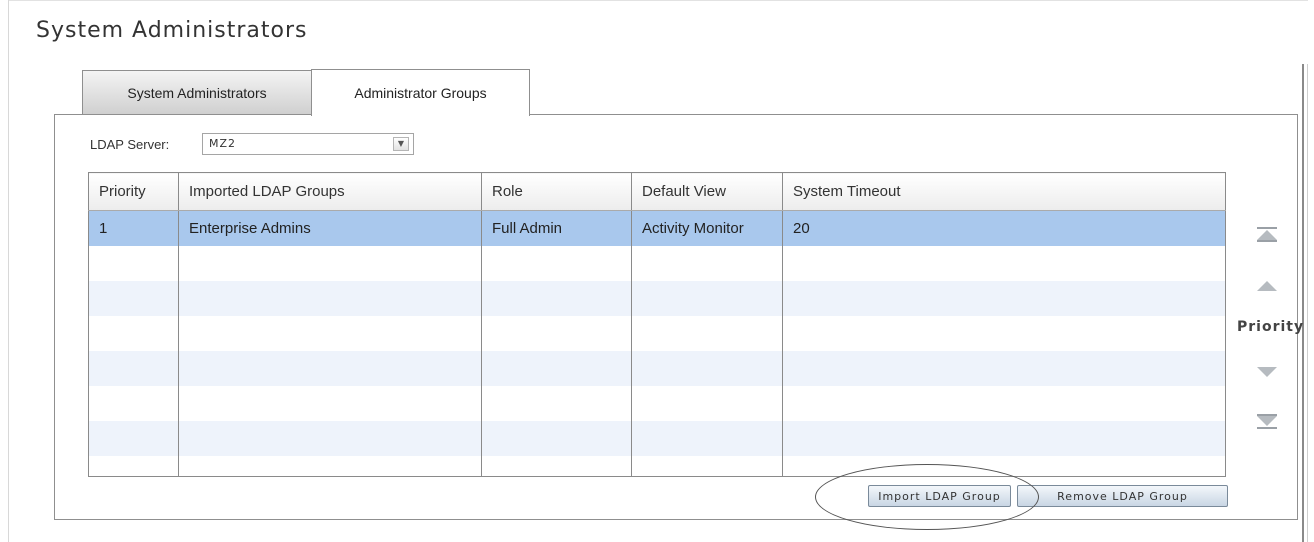  What do you see at coordinates (707, 228) in the screenshot?
I see `cell-default-view: Activity Monitor` at bounding box center [707, 228].